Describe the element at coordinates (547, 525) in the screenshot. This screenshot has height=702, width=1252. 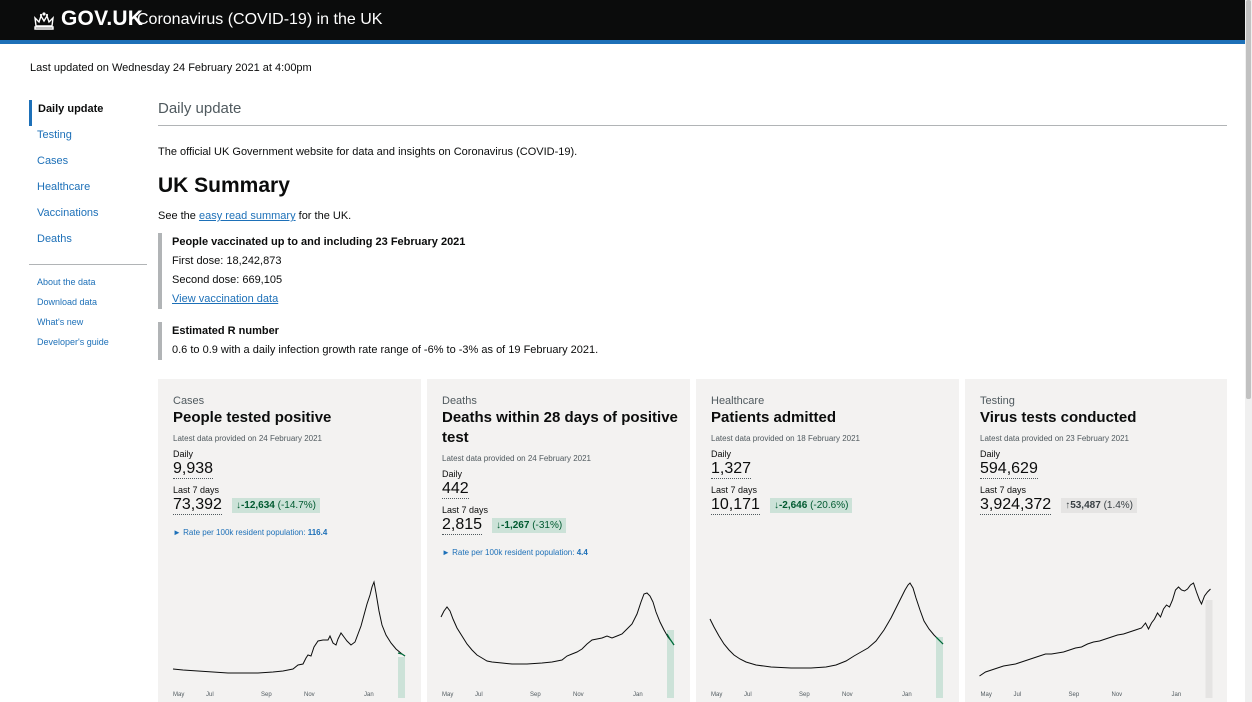
I see `change-percent: (-31%)` at that location.